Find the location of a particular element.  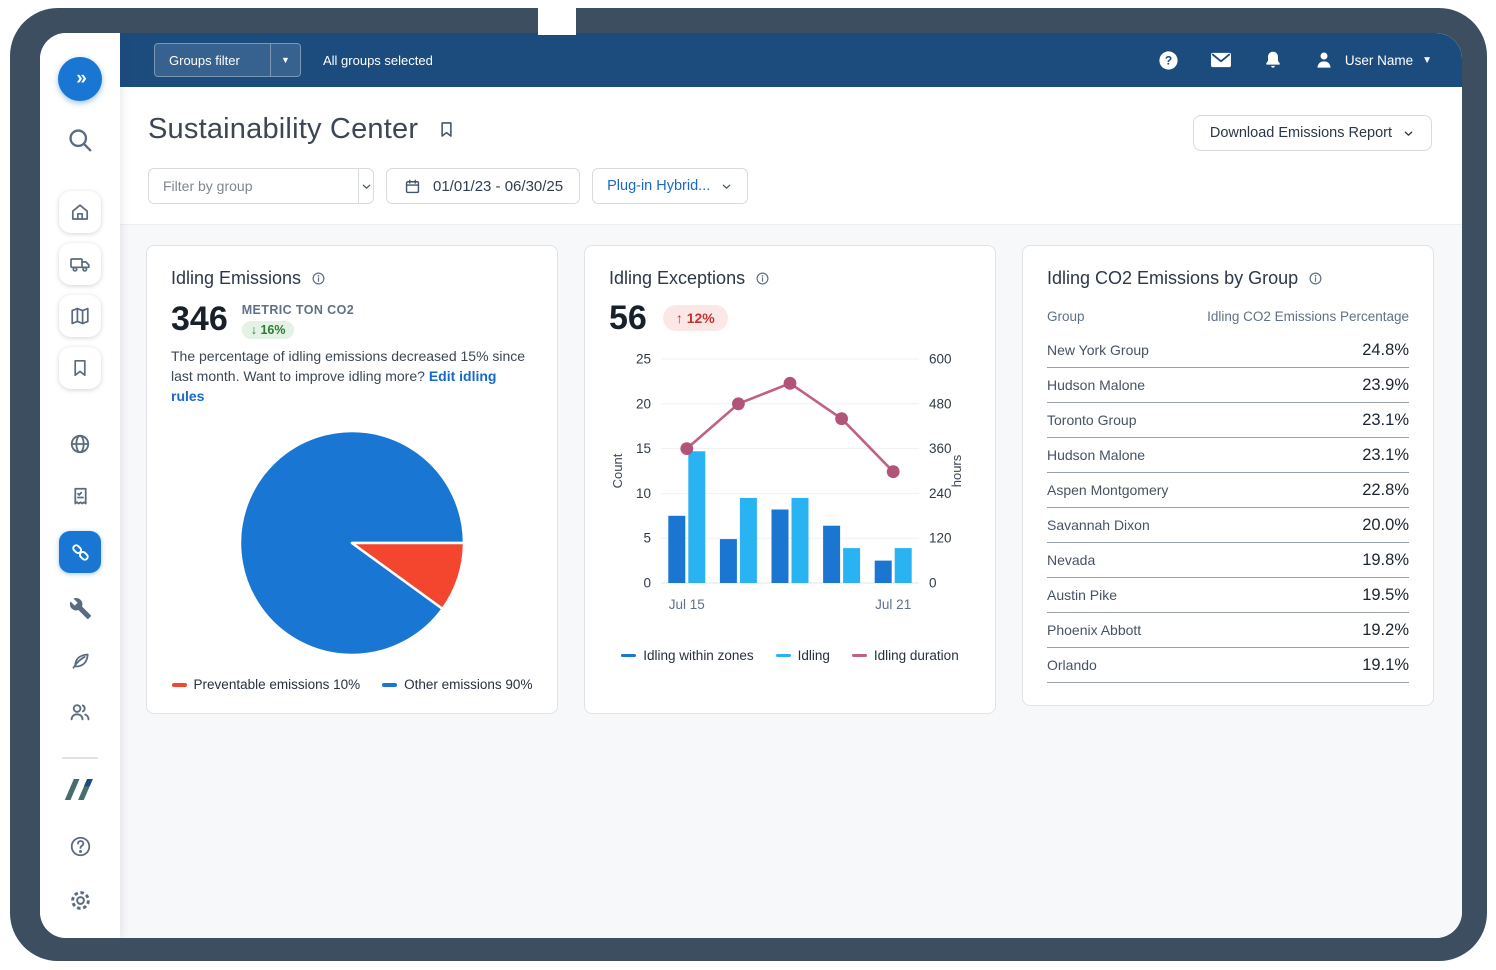

sidebar-item-maintenance is located at coordinates (80, 608).